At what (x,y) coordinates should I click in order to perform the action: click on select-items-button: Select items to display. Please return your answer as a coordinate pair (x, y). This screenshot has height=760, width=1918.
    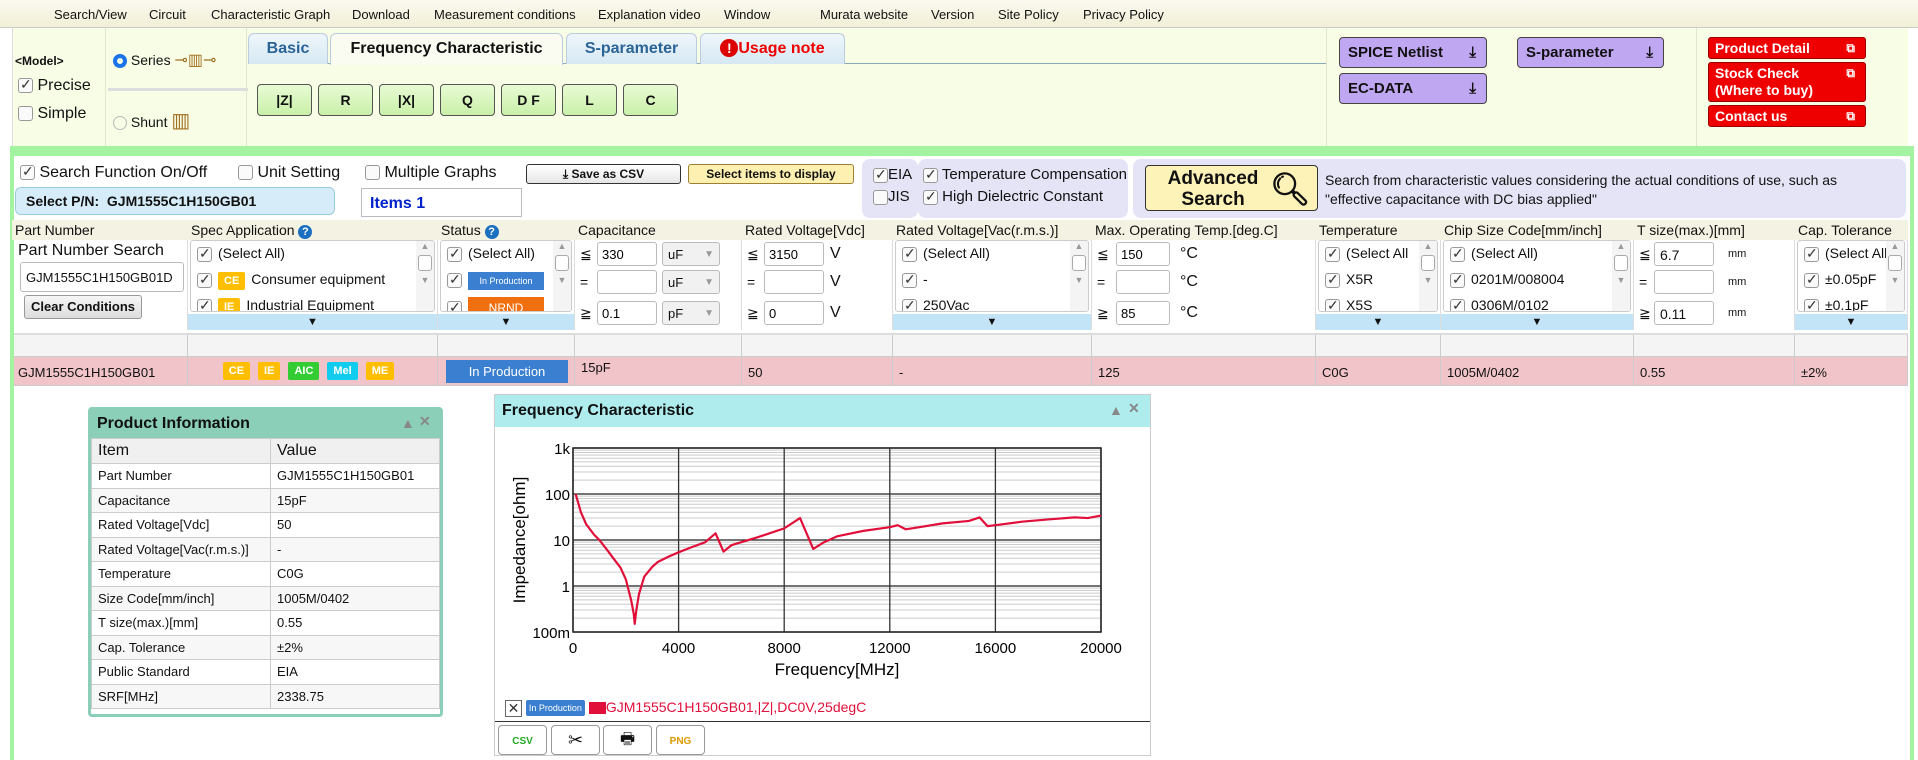
    Looking at the image, I should click on (771, 174).